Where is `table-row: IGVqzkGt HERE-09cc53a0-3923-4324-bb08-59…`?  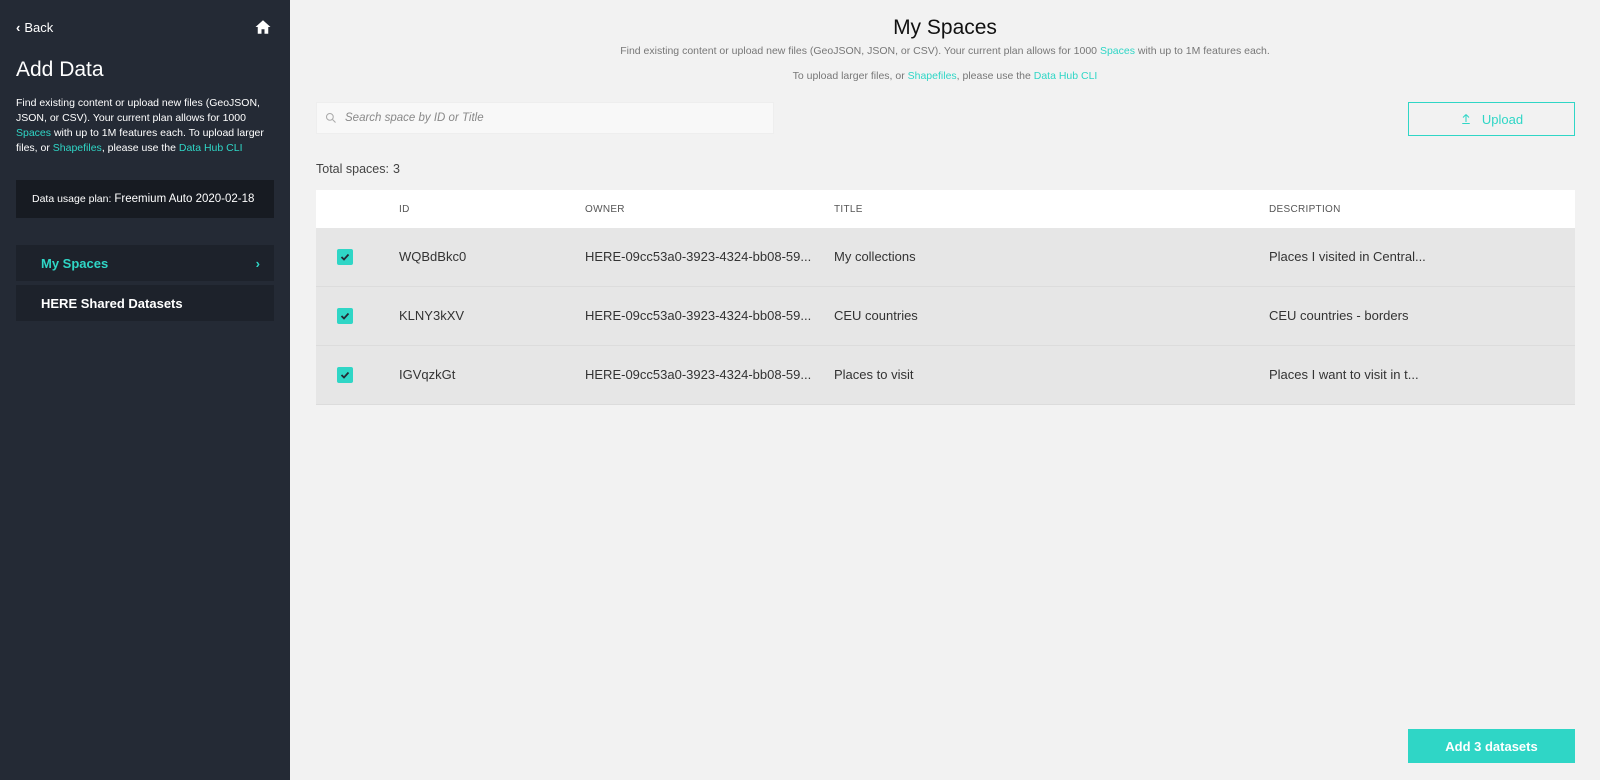 table-row: IGVqzkGt HERE-09cc53a0-3923-4324-bb08-59… is located at coordinates (945, 375).